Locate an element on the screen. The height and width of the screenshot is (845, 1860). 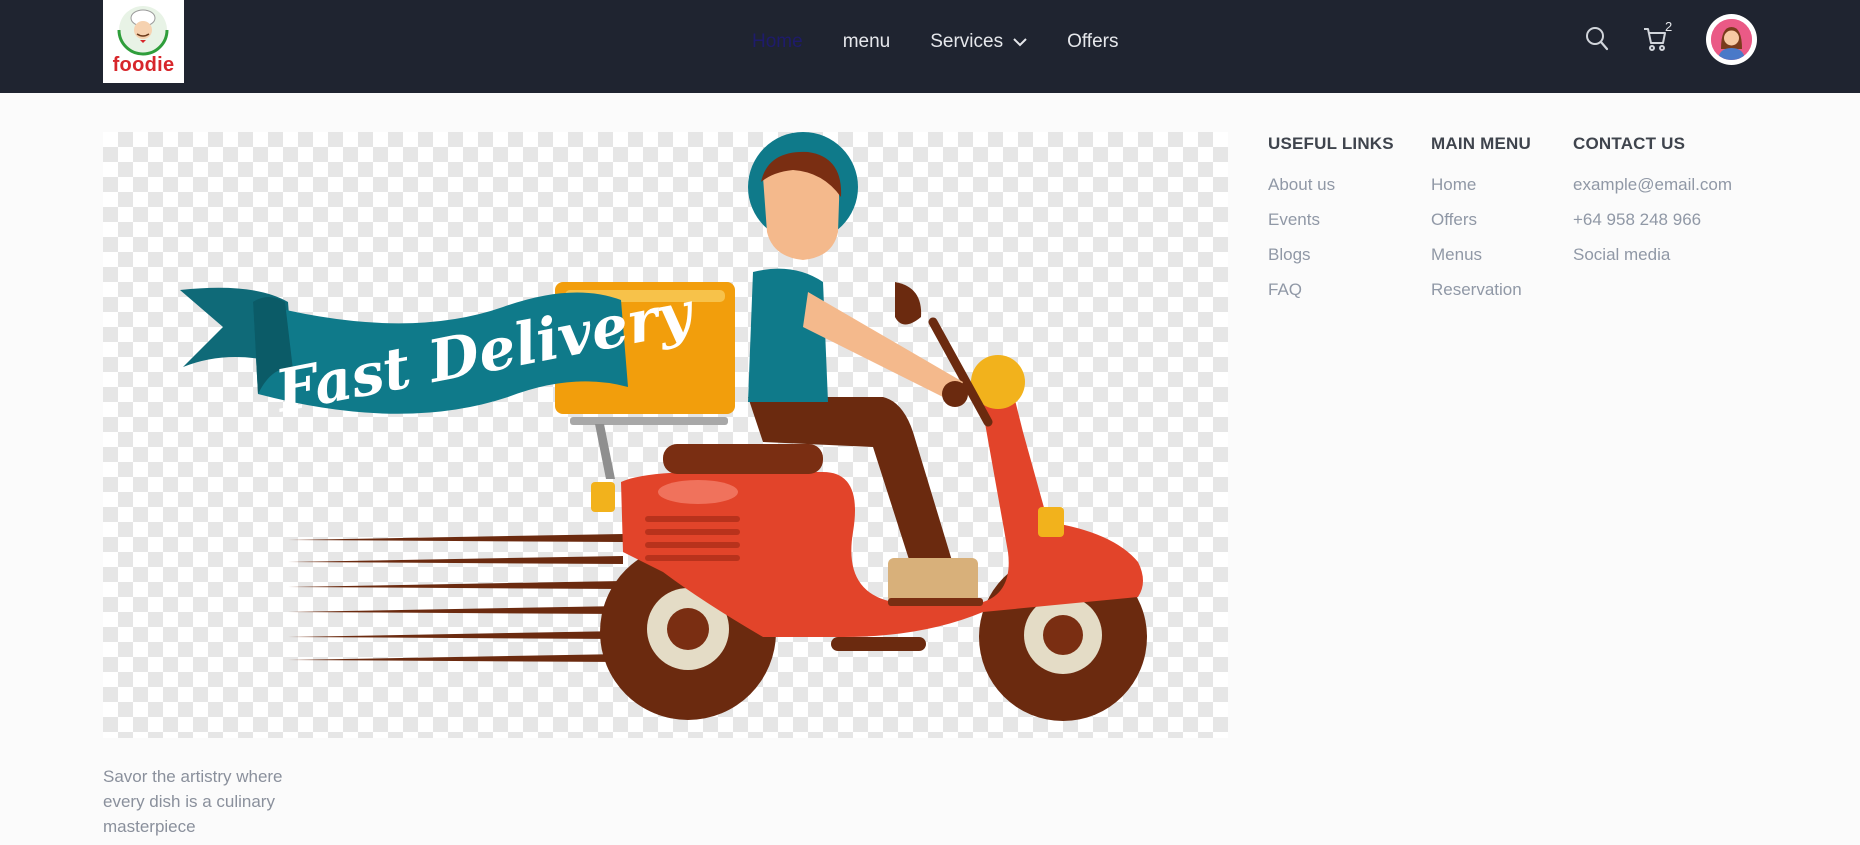
footer-link-reservation: Reservation is located at coordinates (1481, 296).